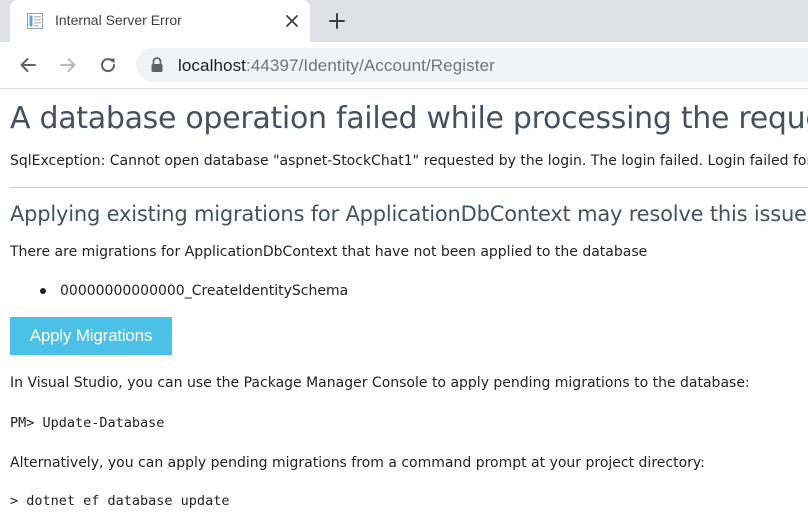  Describe the element at coordinates (292, 21) in the screenshot. I see `close-icon` at that location.